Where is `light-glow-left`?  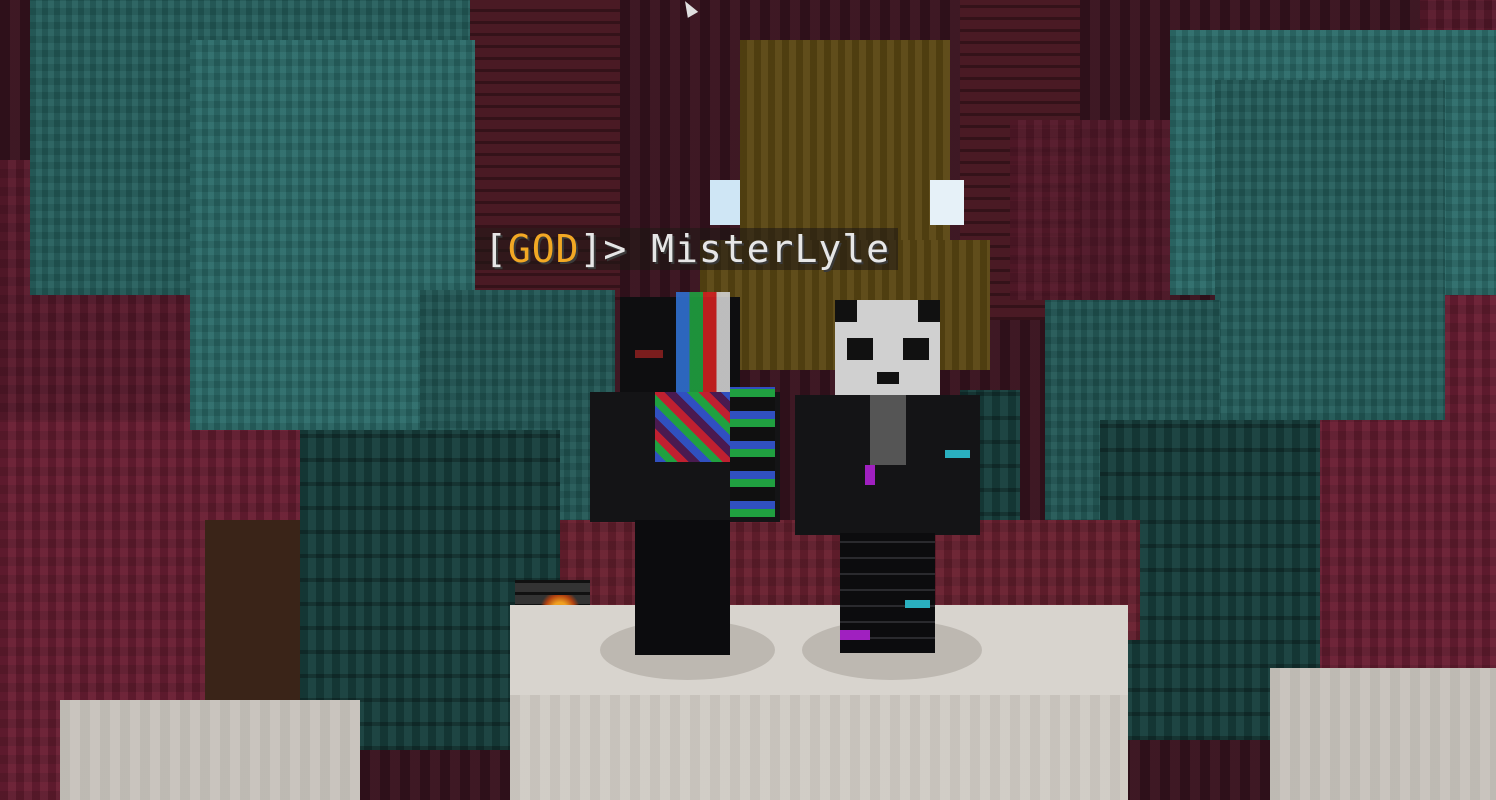 light-glow-left is located at coordinates (725, 202).